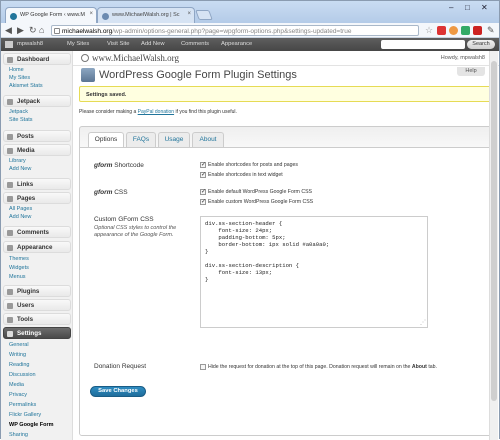 This screenshot has height=440, width=500. I want to click on menu-pages: Pages, so click(37, 198).